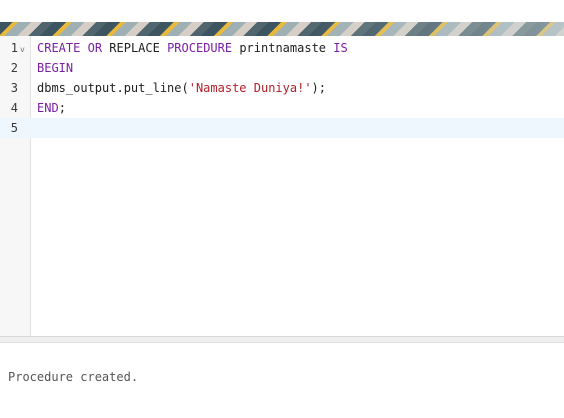 The width and height of the screenshot is (564, 418). Describe the element at coordinates (282, 29) in the screenshot. I see `banner-pattern` at that location.